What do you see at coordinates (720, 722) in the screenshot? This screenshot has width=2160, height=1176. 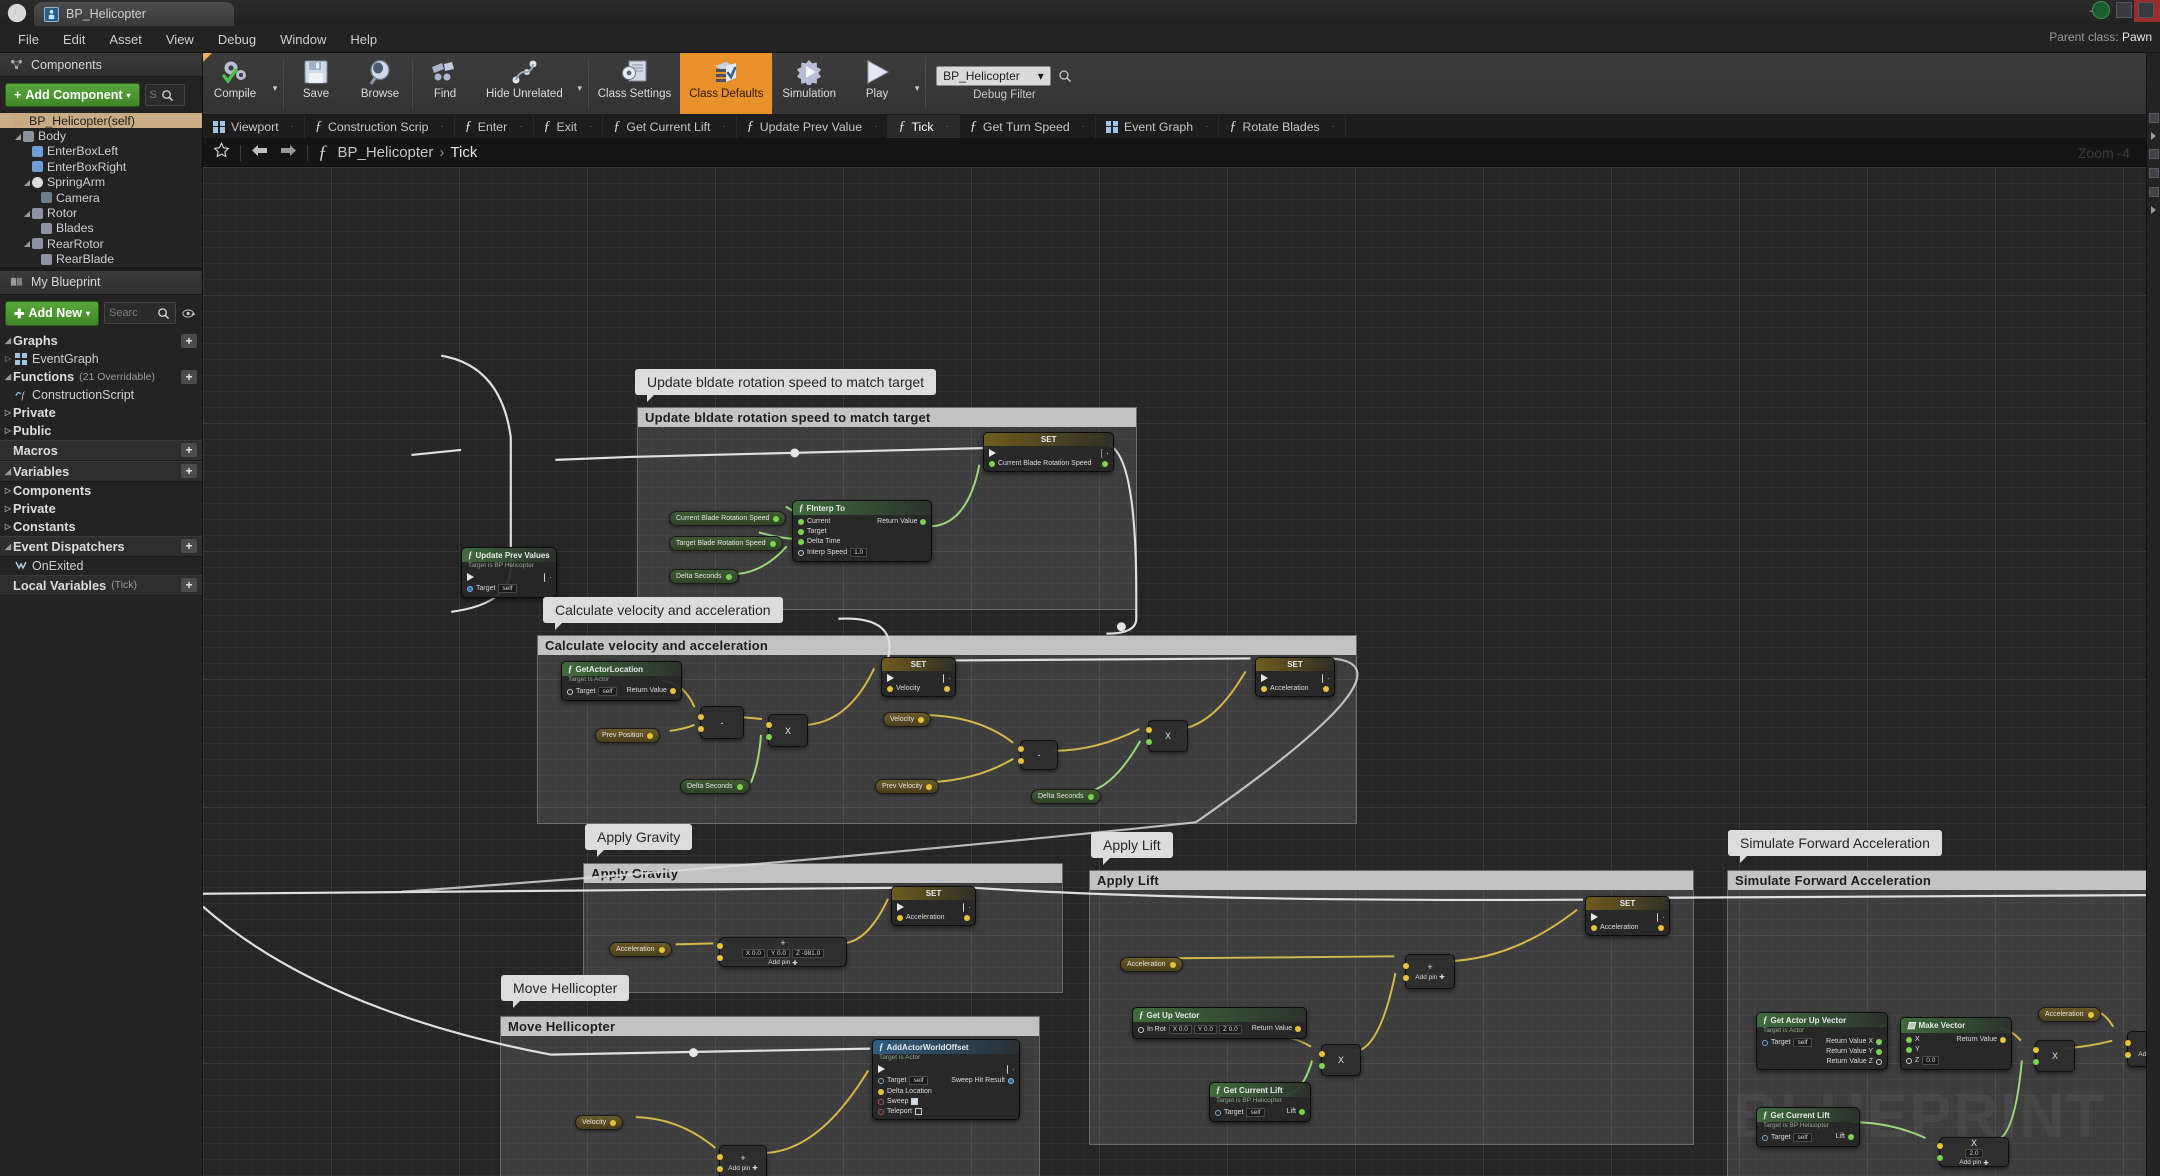 I see `operator-node-subtract: -` at bounding box center [720, 722].